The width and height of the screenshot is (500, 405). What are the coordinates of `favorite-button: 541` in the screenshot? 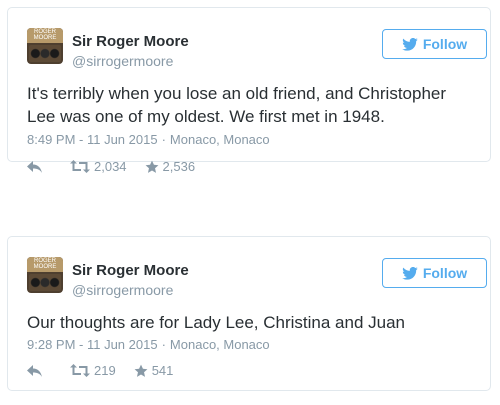 It's located at (154, 370).